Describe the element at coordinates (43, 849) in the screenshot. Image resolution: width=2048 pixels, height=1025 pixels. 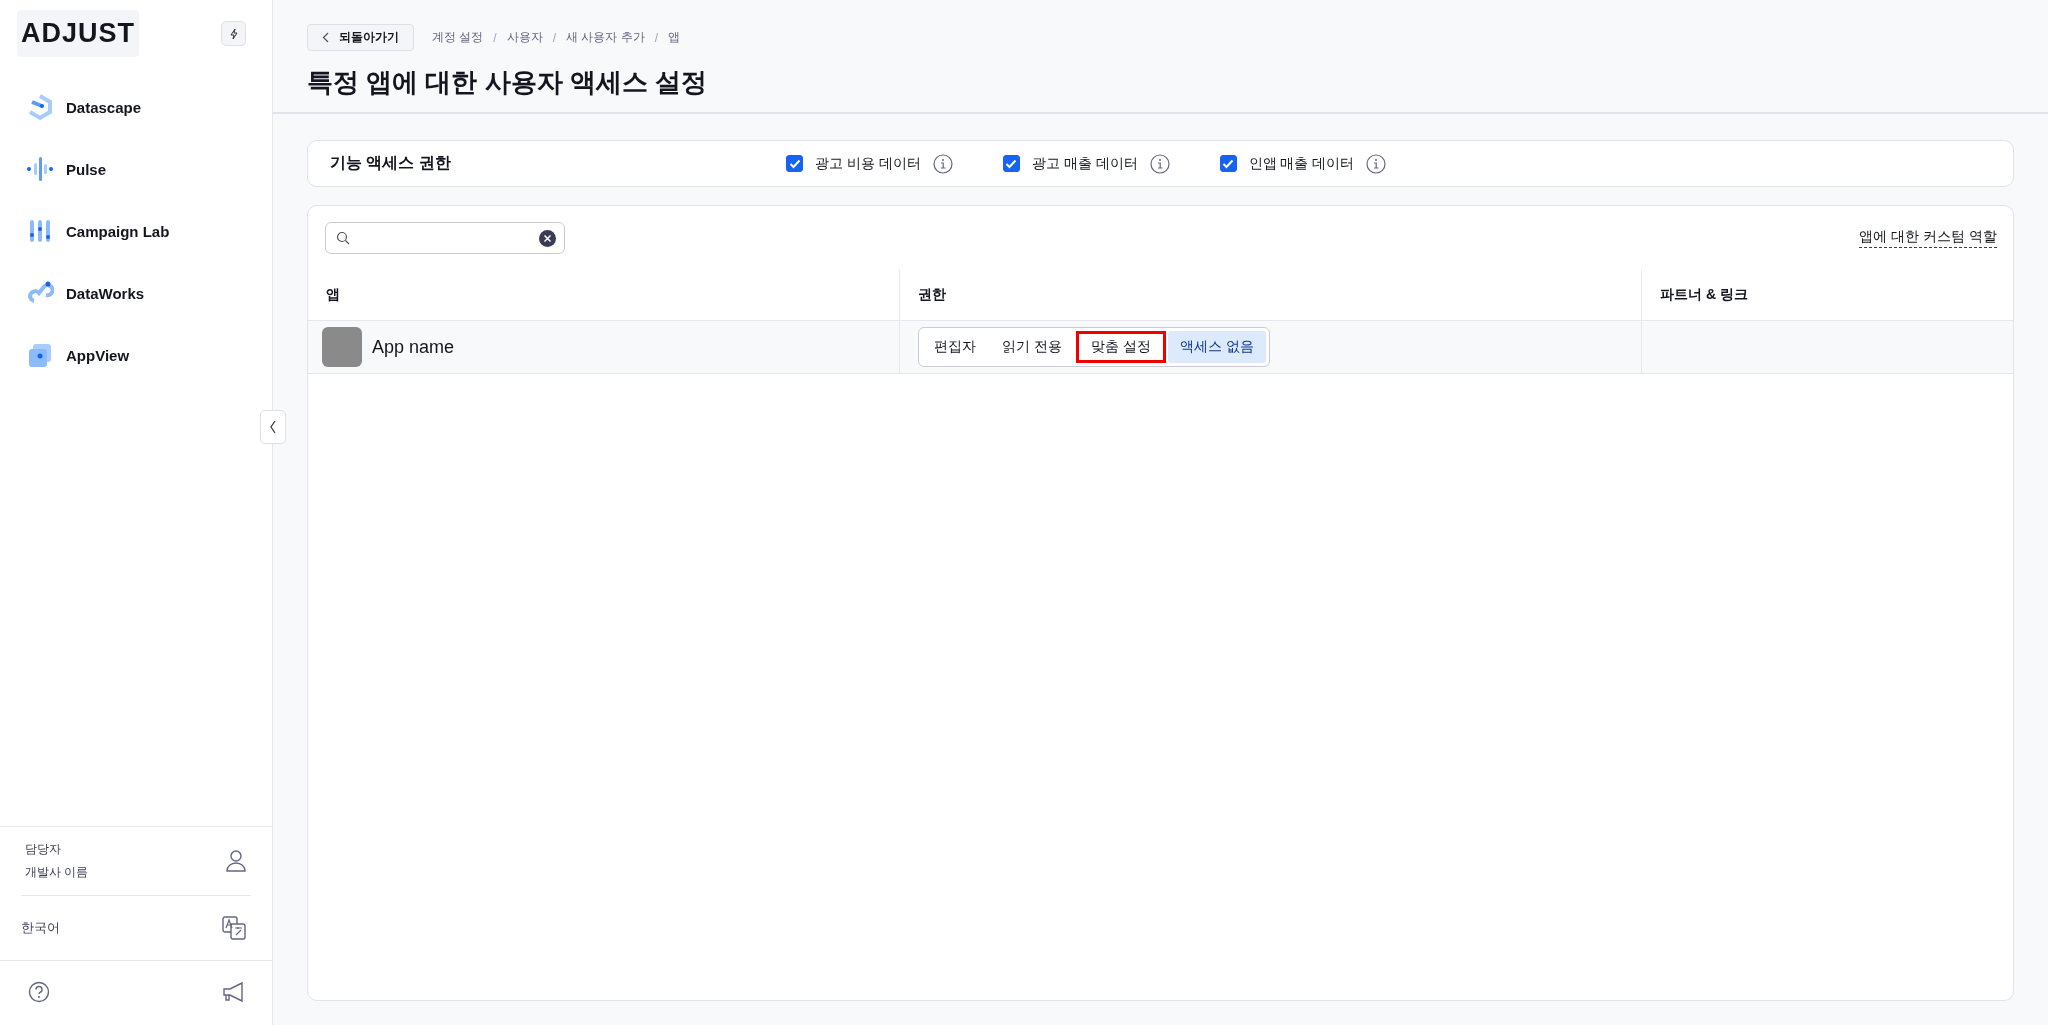
I see `user-role: 담당자` at that location.